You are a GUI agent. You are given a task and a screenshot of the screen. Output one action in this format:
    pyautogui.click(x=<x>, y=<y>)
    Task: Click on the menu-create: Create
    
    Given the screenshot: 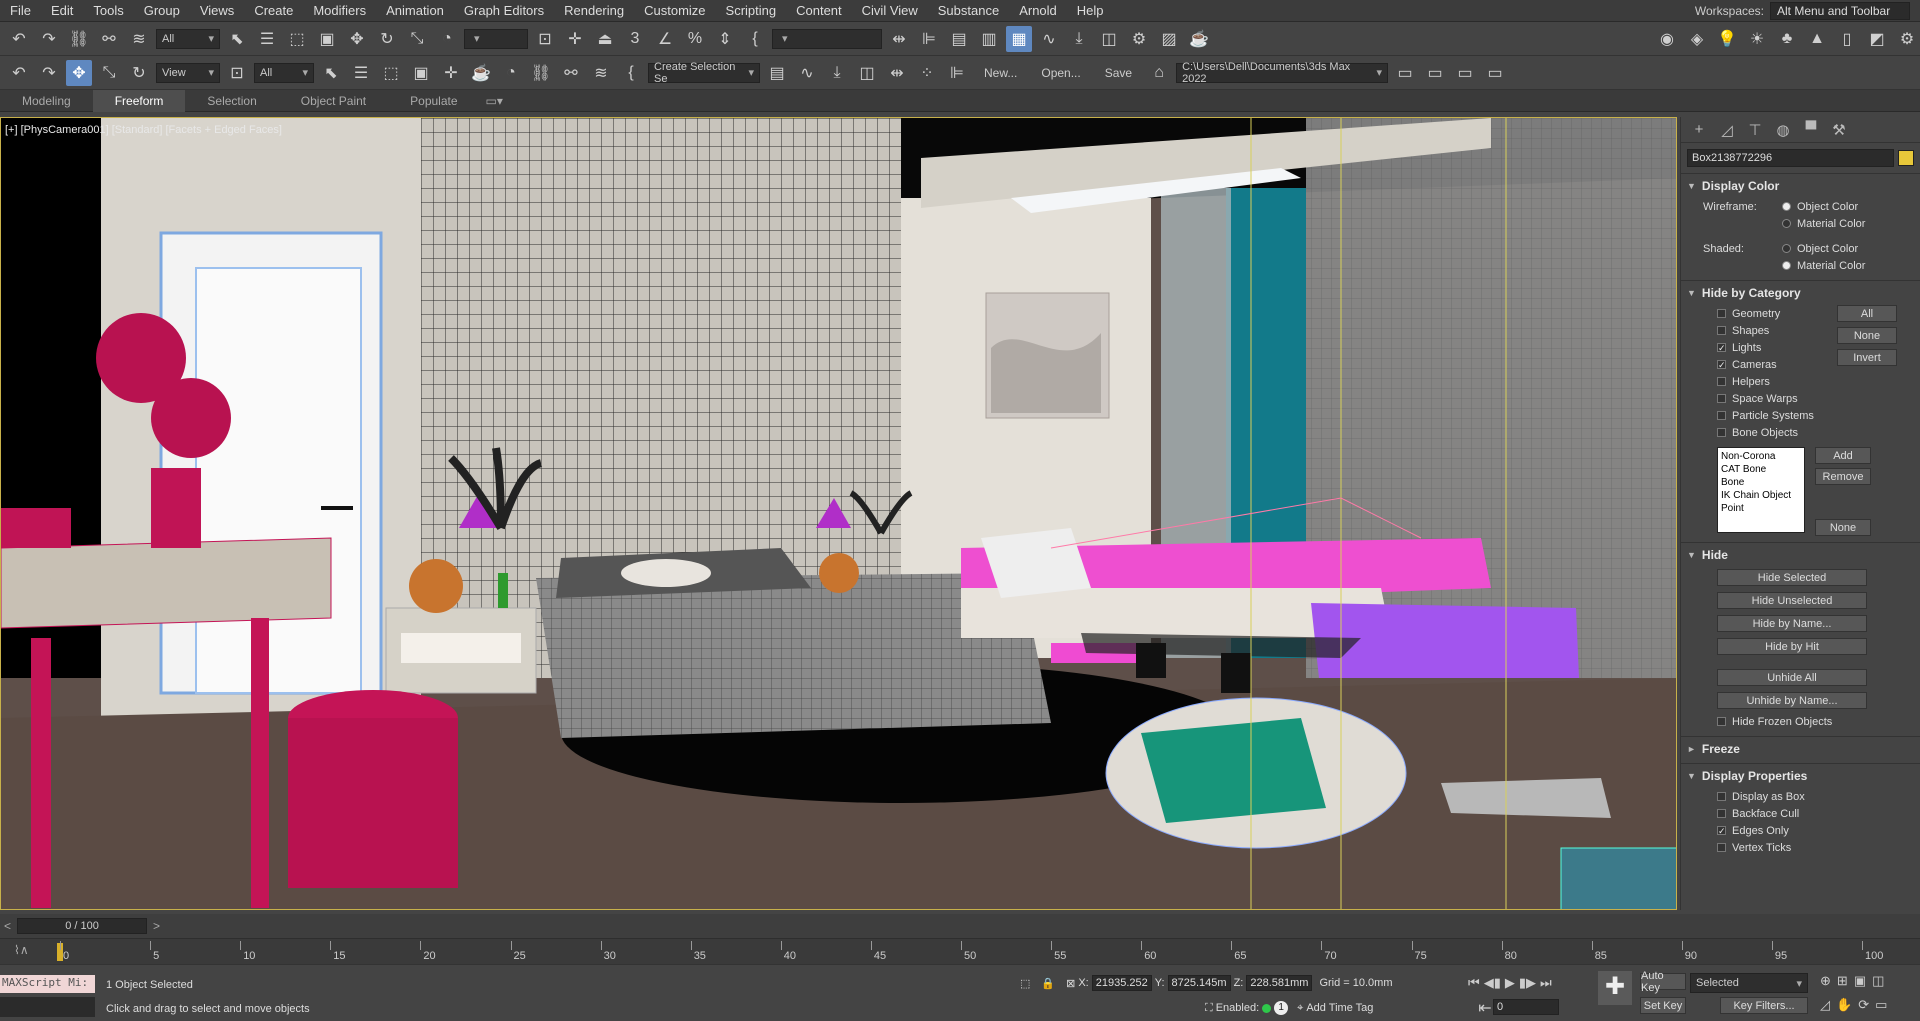 What is the action you would take?
    pyautogui.click(x=273, y=11)
    